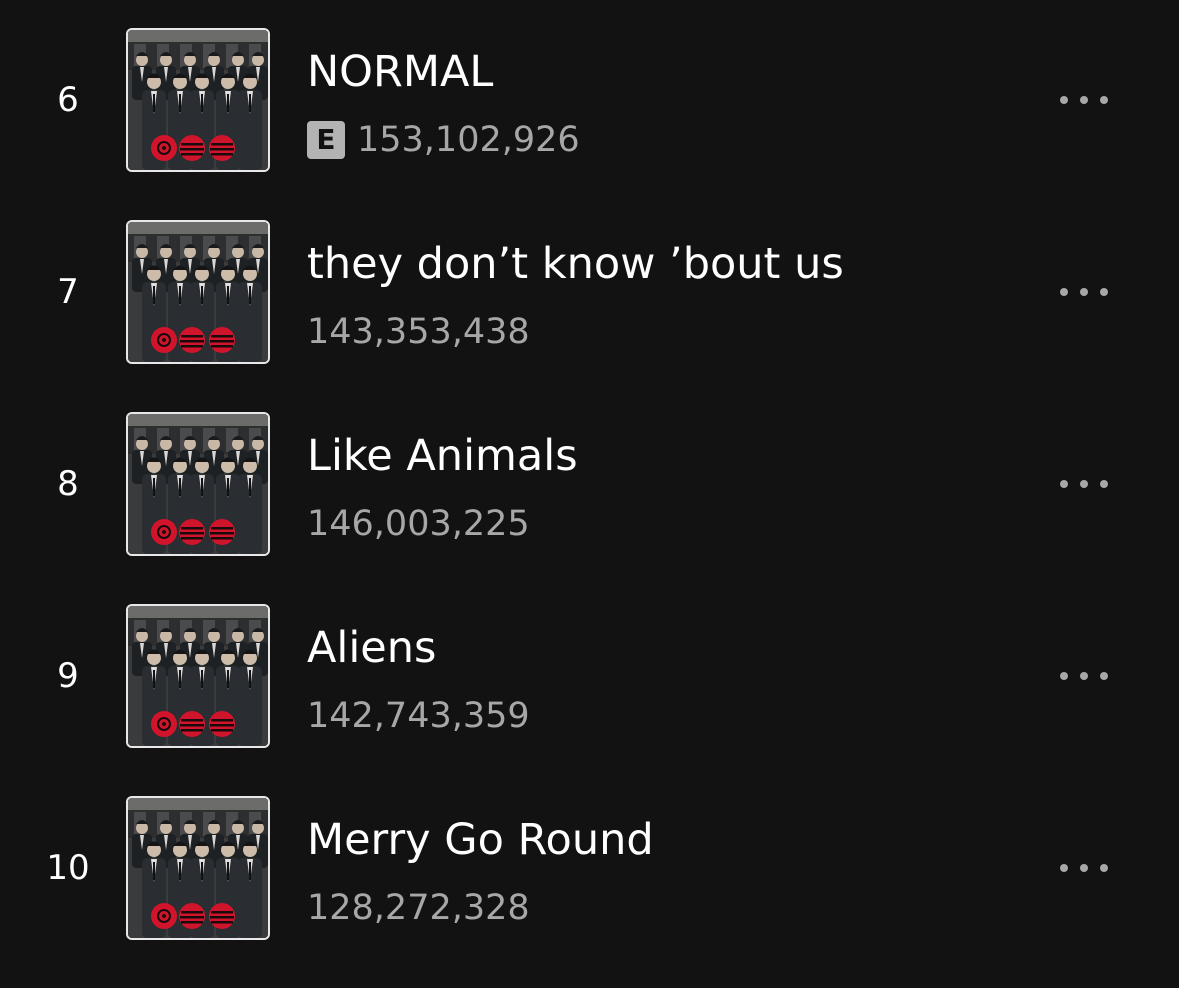 This screenshot has width=1179, height=988. I want to click on track-meta: 128,272,328, so click(418, 908).